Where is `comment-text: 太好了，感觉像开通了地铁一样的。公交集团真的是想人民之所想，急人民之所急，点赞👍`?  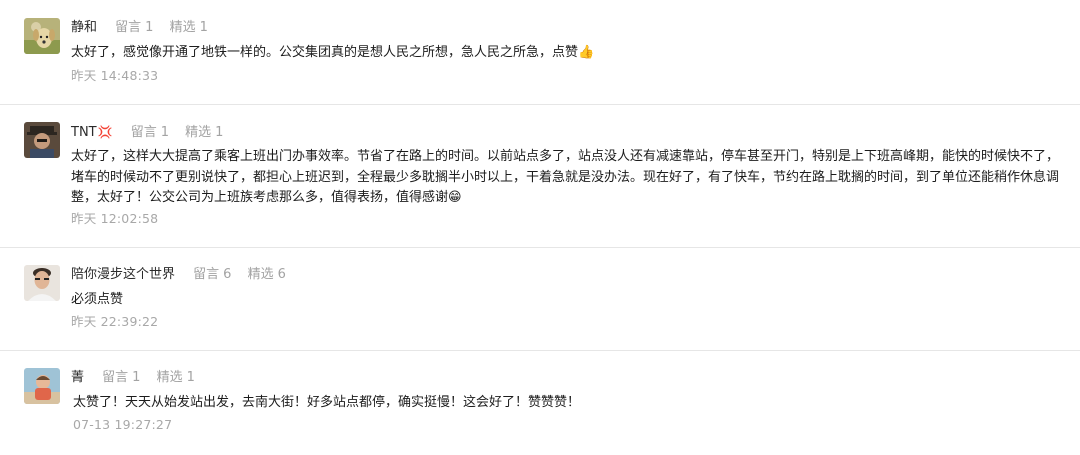 comment-text: 太好了，感觉像开通了地铁一样的。公交集团真的是想人民之所想，急人民之所急，点赞👍 is located at coordinates (566, 53).